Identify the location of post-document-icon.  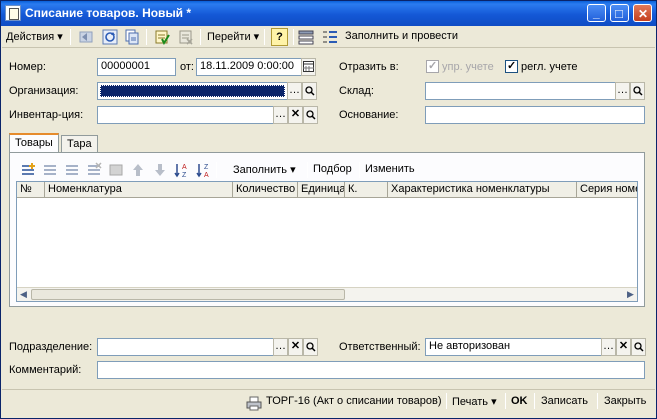
(162, 37).